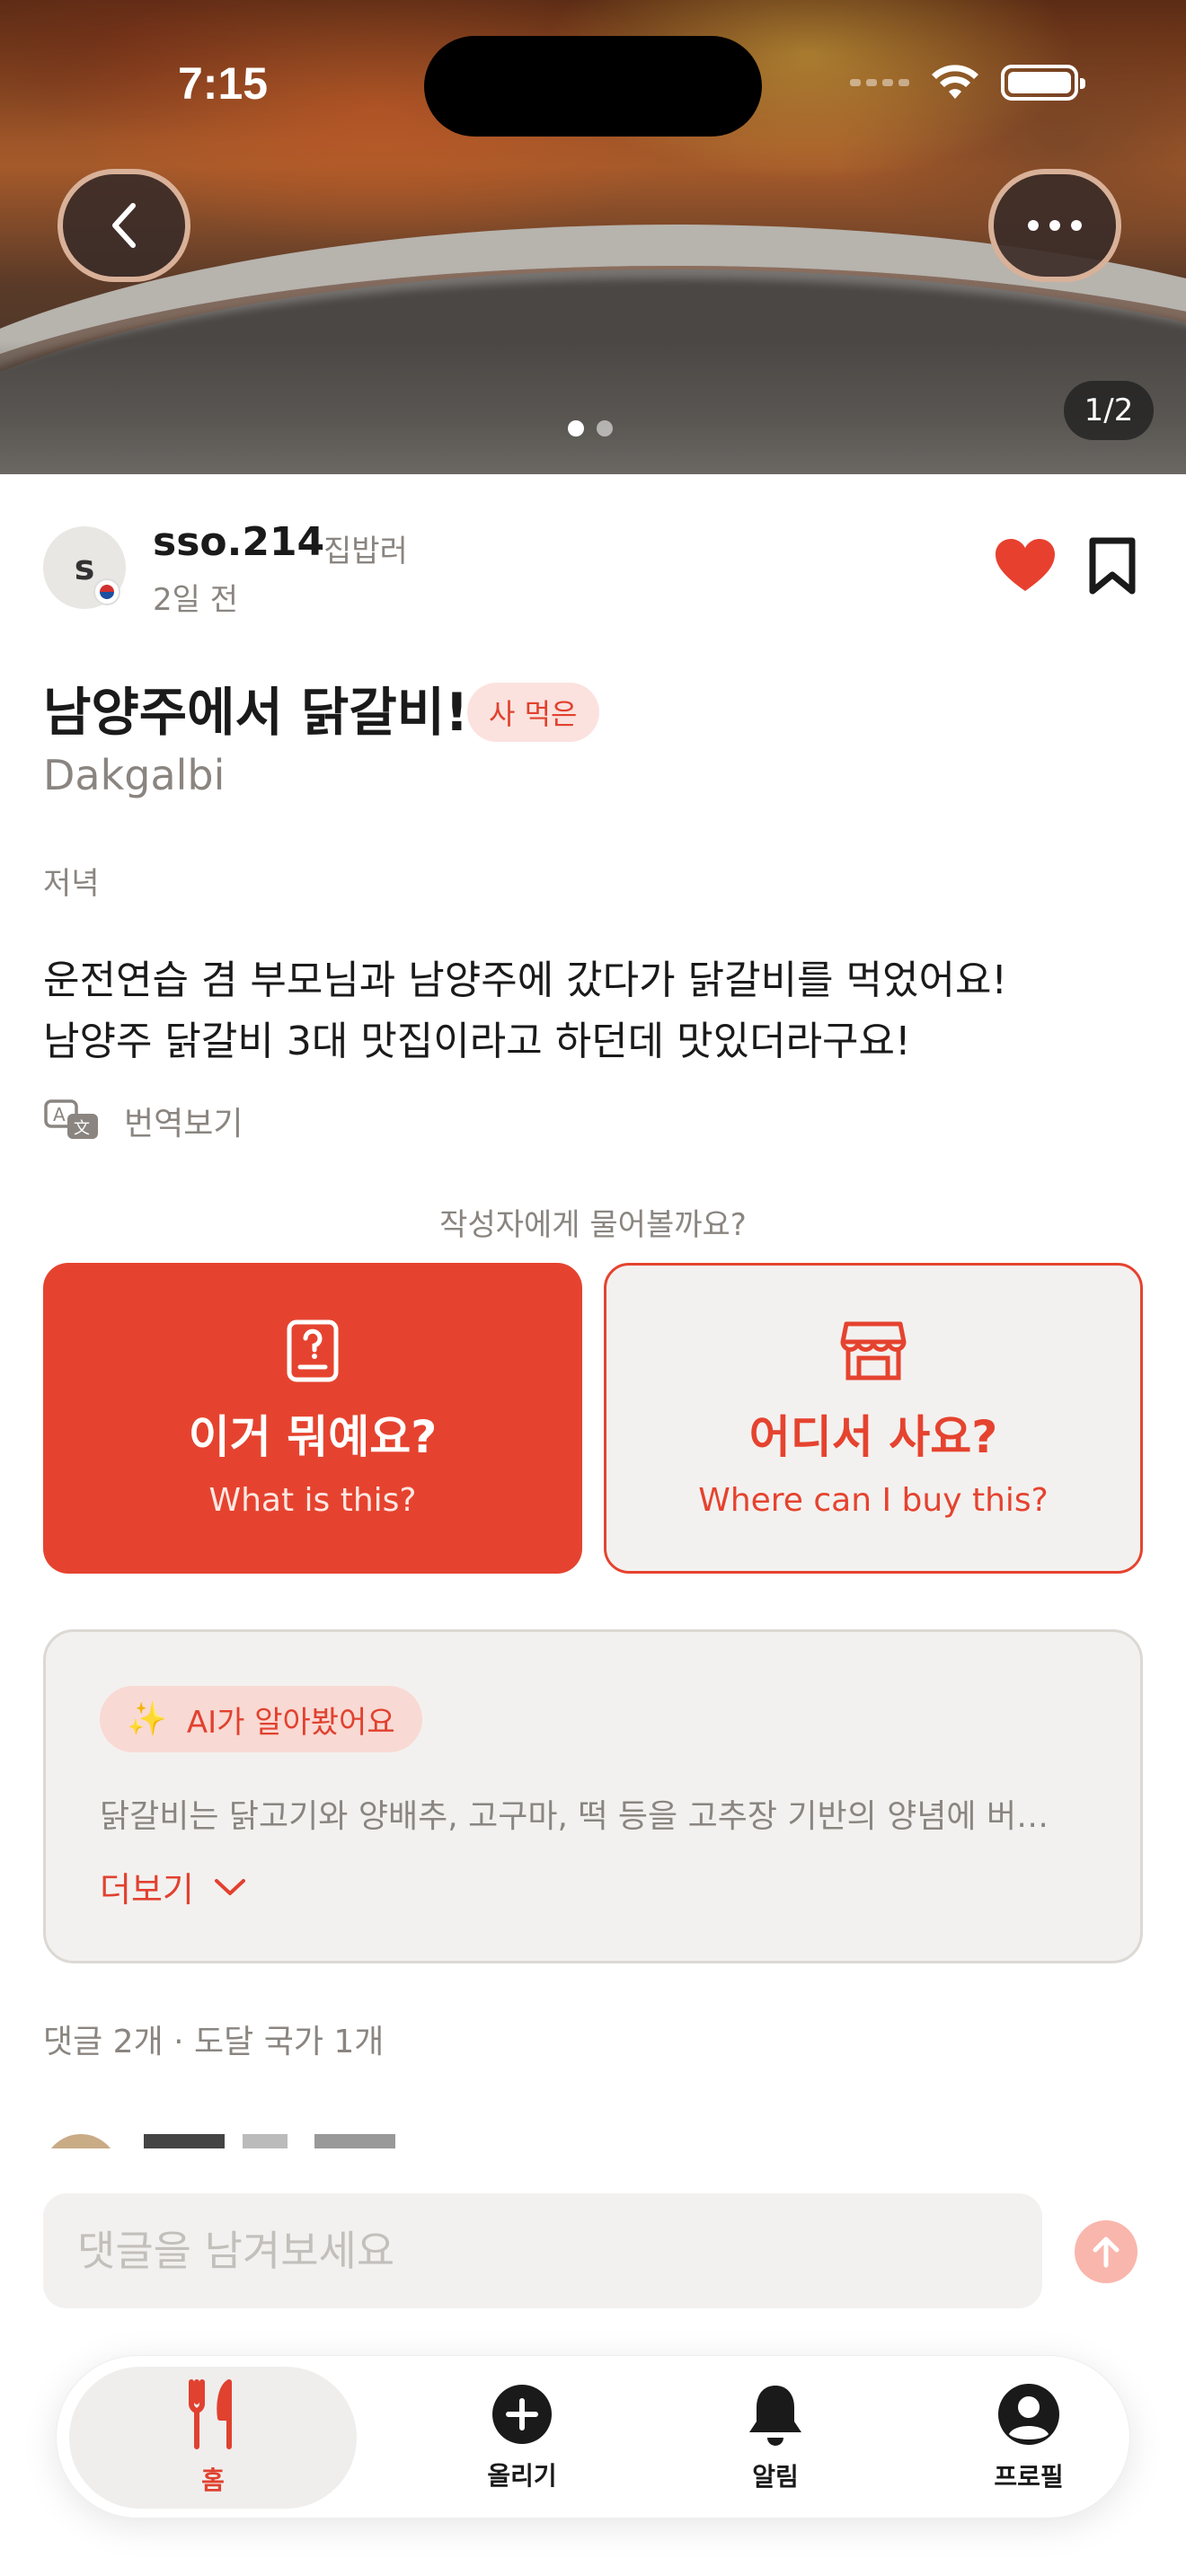 The image size is (1186, 2576). I want to click on plus-circle-icon, so click(522, 2414).